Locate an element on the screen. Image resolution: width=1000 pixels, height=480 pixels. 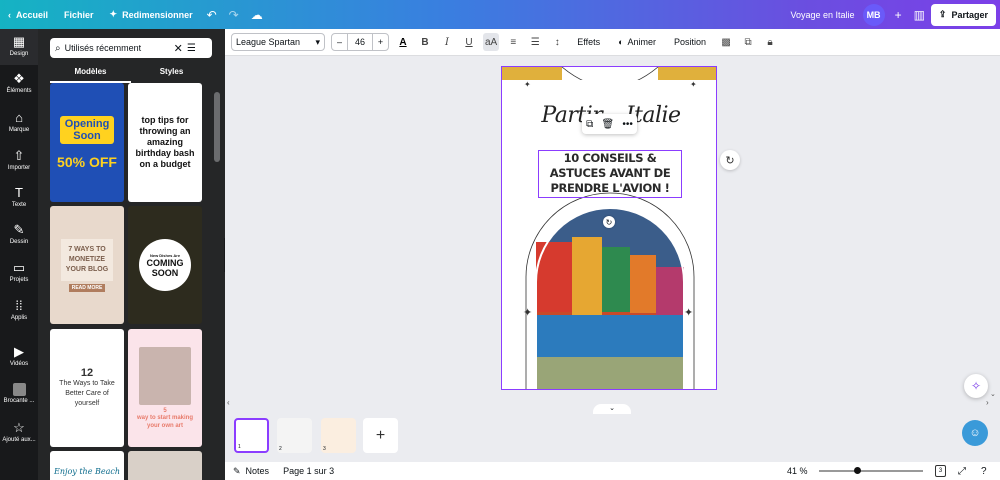
decrease-size-button: – is located at coordinates (340, 42).